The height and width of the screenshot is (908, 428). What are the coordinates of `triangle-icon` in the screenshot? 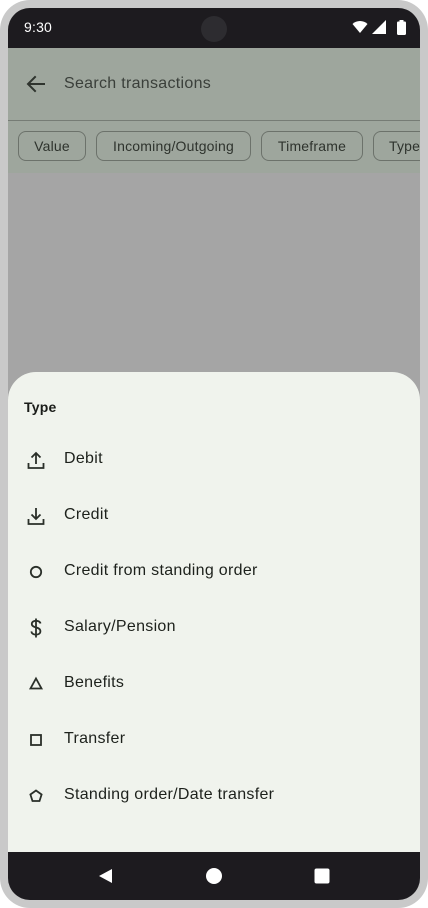 It's located at (36, 683).